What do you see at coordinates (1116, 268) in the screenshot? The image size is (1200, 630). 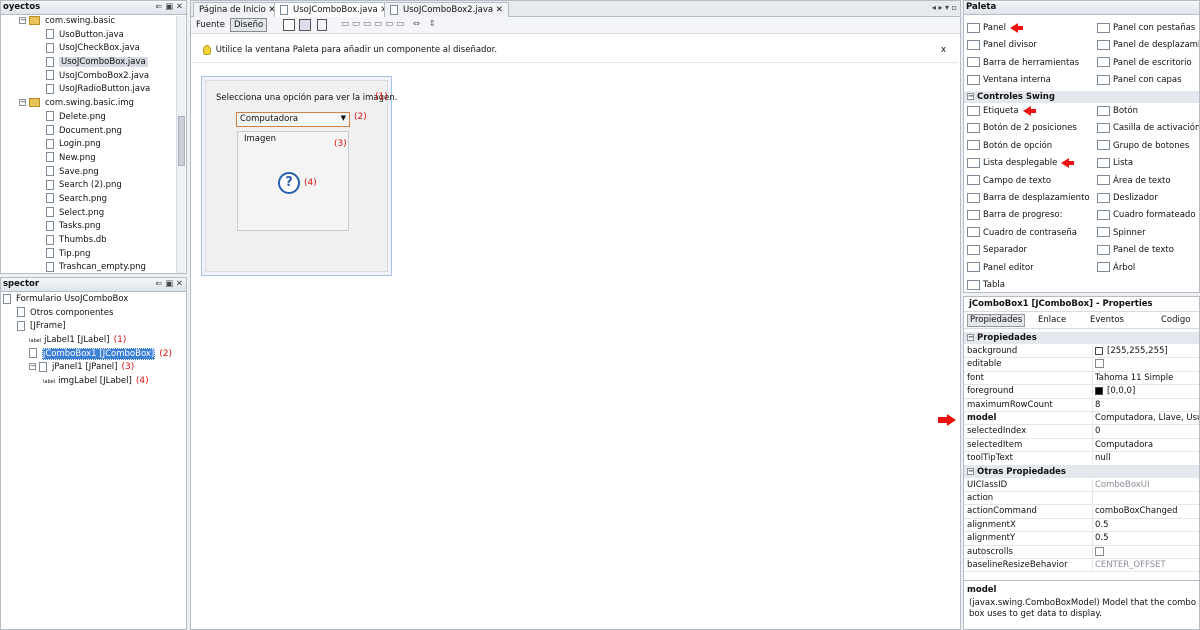 I see `palette-item: Árbol` at bounding box center [1116, 268].